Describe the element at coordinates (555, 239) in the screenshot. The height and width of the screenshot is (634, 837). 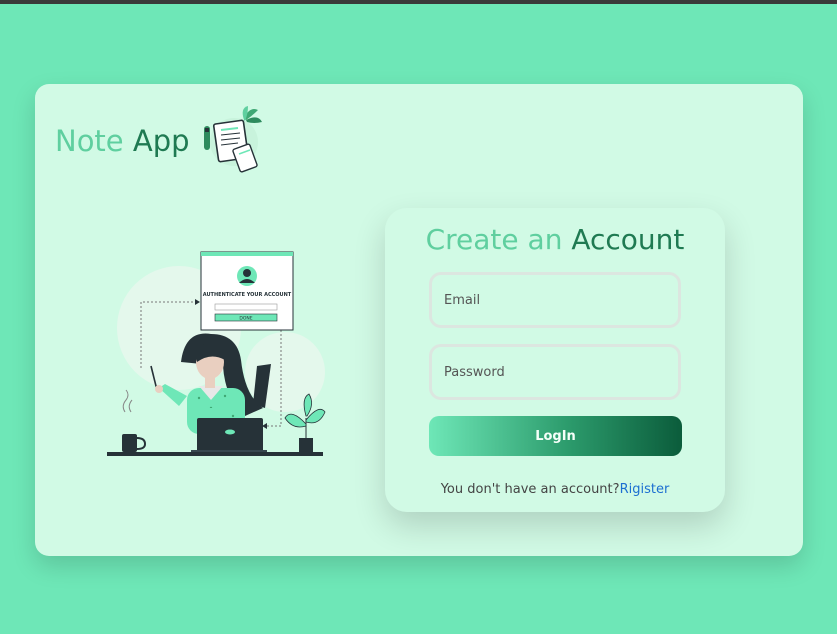
I see `form-title: Create an Account` at that location.